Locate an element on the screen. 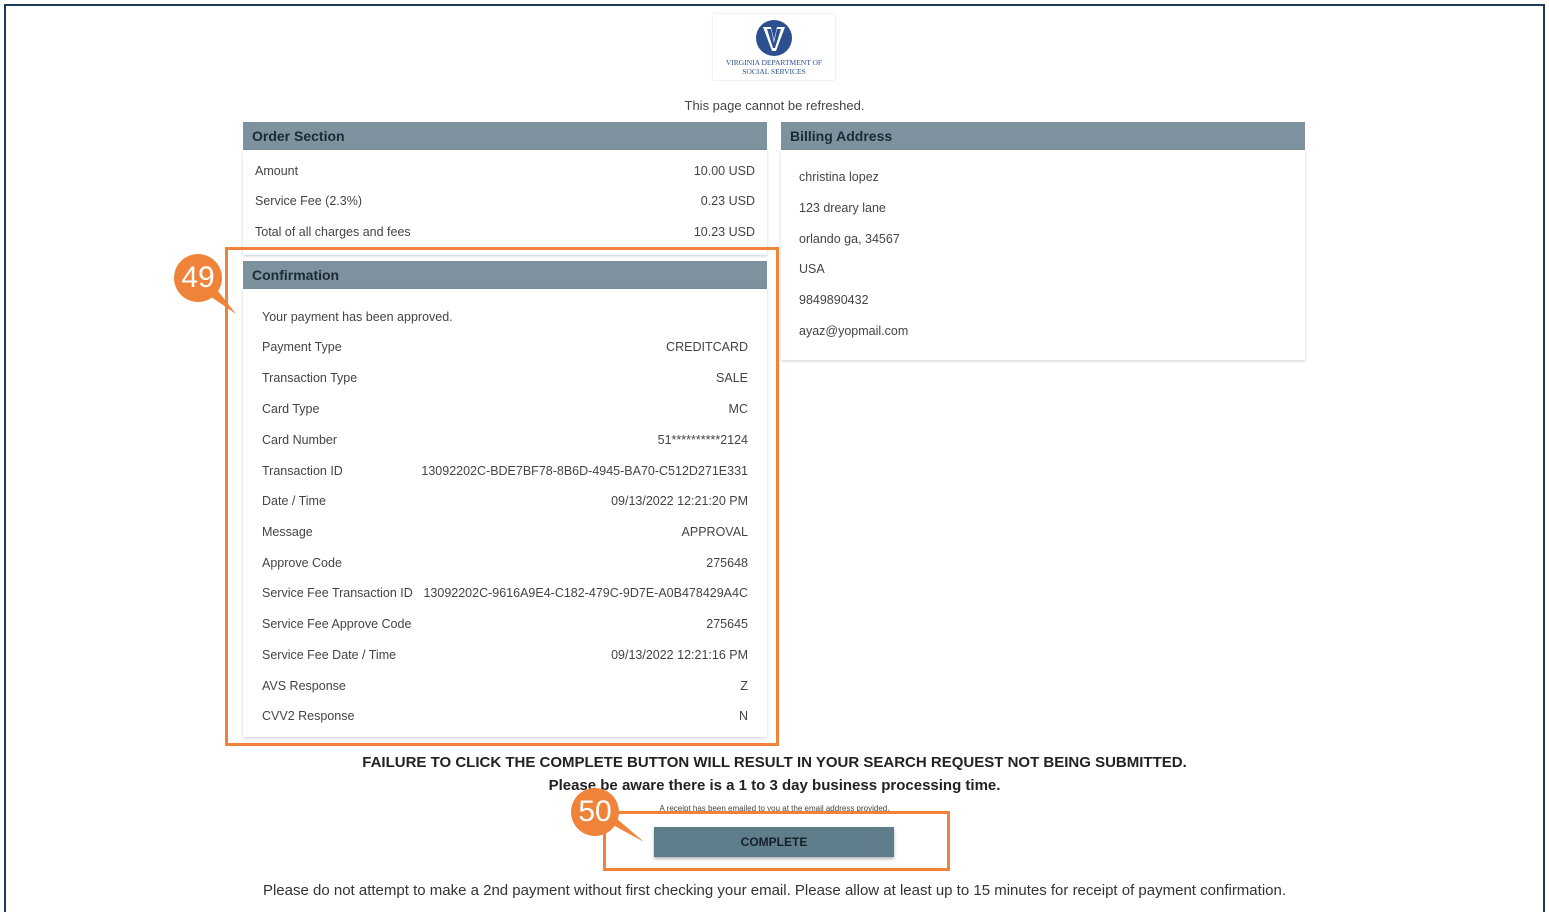 The image size is (1549, 912). step-badge-50: 50 is located at coordinates (595, 812).